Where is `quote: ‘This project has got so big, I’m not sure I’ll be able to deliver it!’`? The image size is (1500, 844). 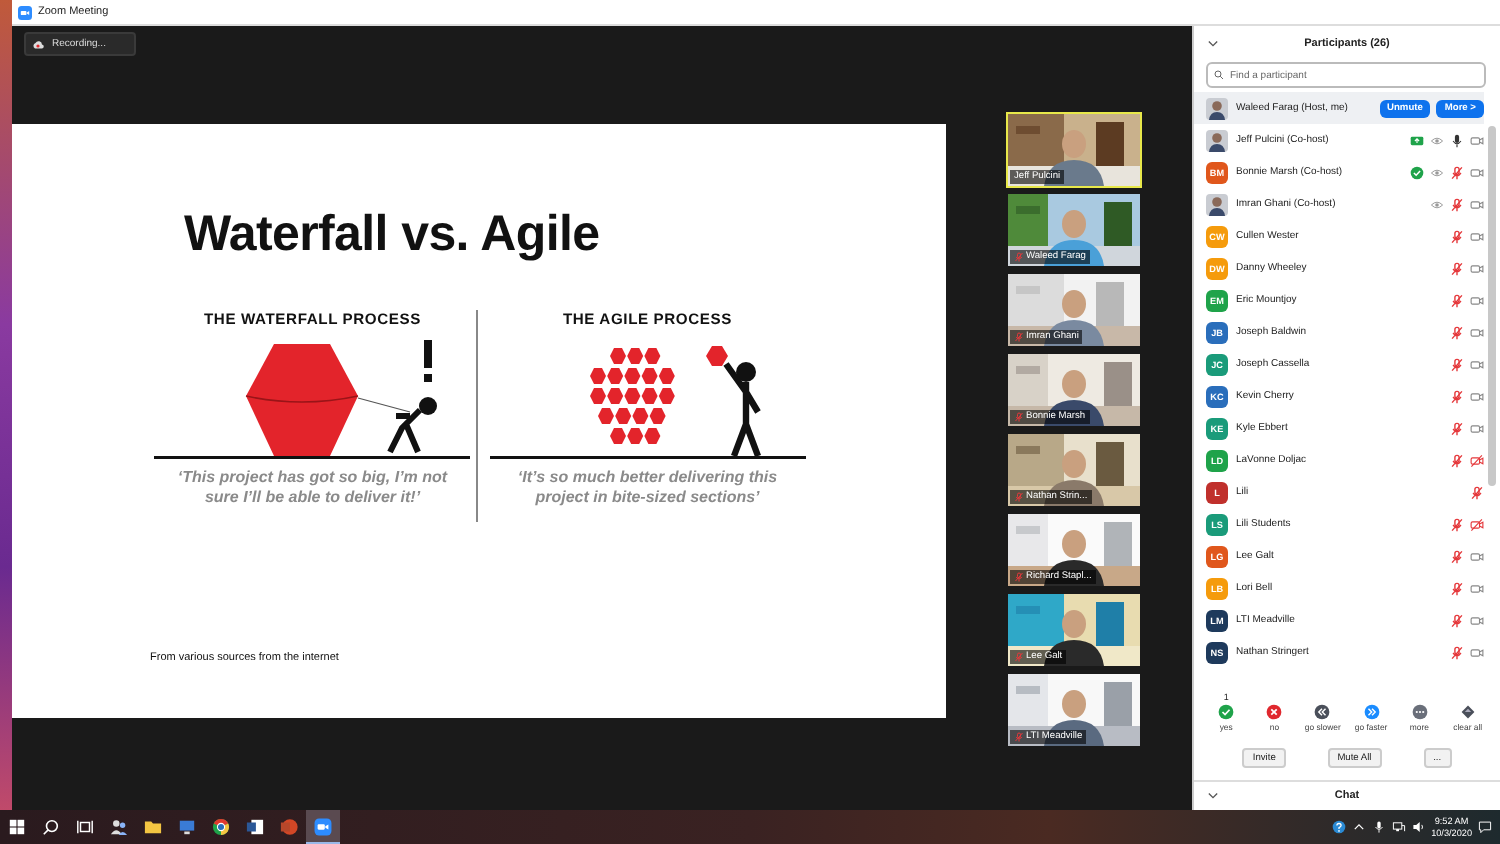 quote: ‘This project has got so big, I’m not sure I’ll be able to deliver it!’ is located at coordinates (312, 489).